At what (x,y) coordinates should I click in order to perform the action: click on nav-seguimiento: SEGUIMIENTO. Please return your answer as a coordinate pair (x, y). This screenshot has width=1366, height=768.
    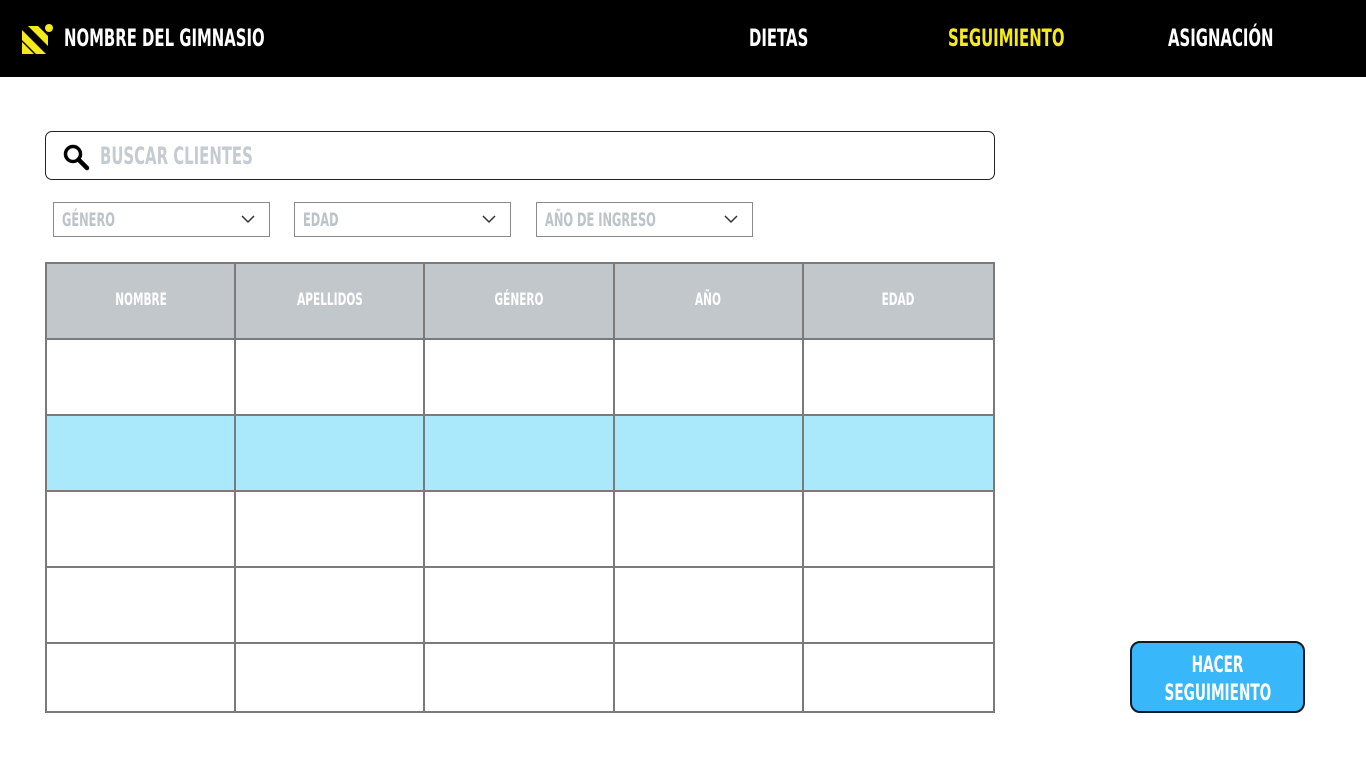
    Looking at the image, I should click on (1006, 38).